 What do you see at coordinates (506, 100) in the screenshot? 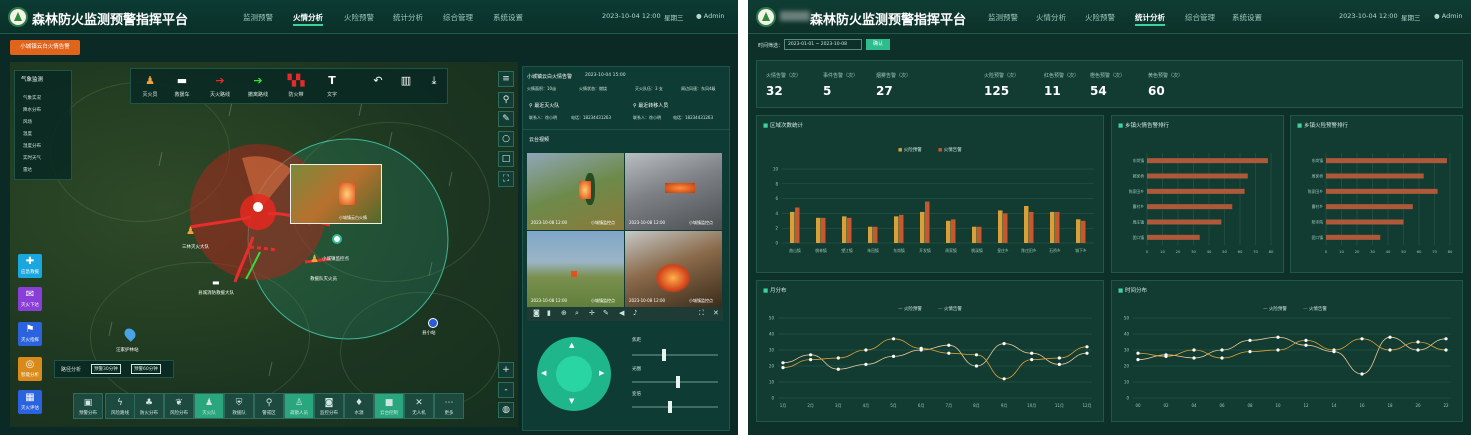
I see `locate-button: ⚲` at bounding box center [506, 100].